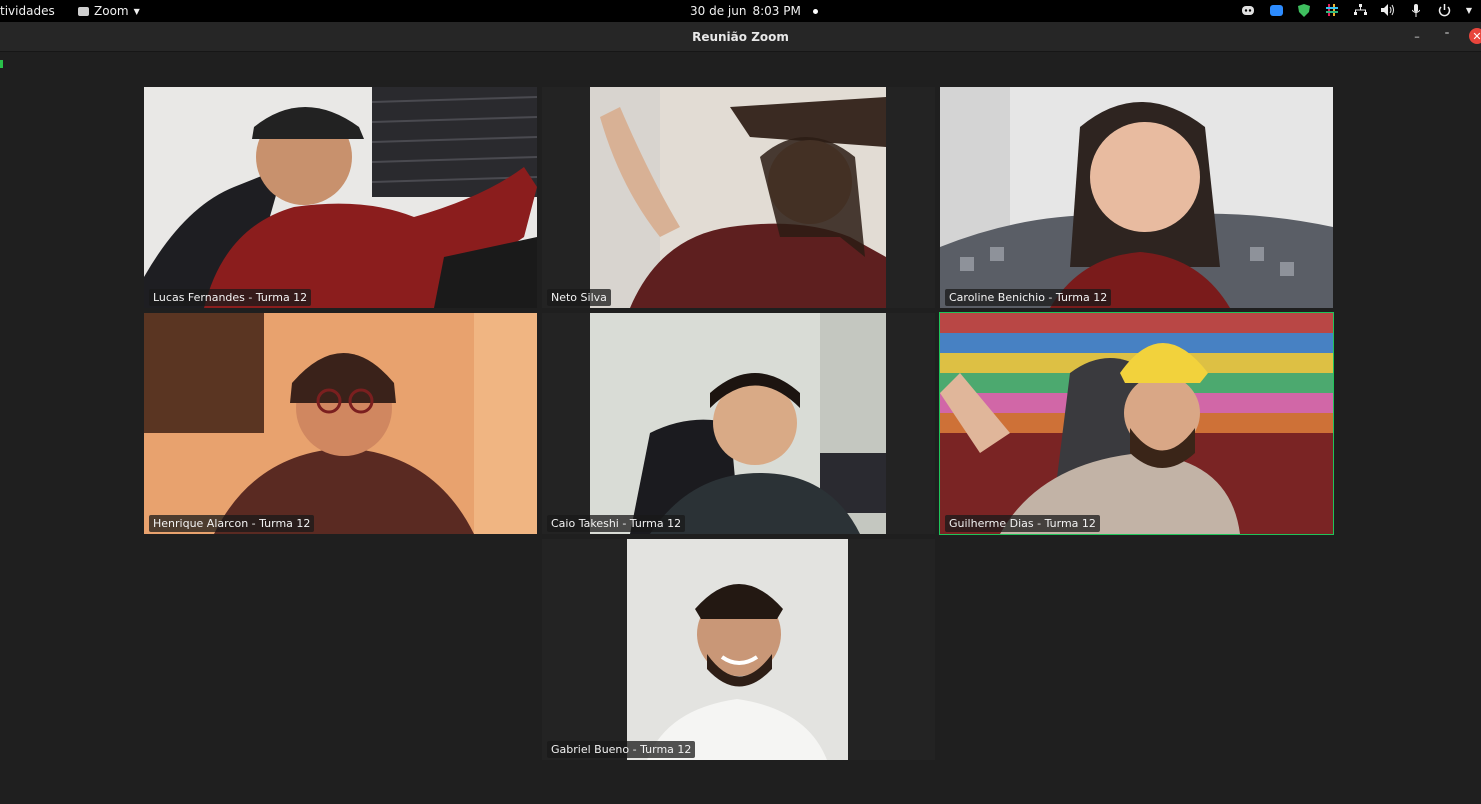  I want to click on discord-icon, so click(1248, 10).